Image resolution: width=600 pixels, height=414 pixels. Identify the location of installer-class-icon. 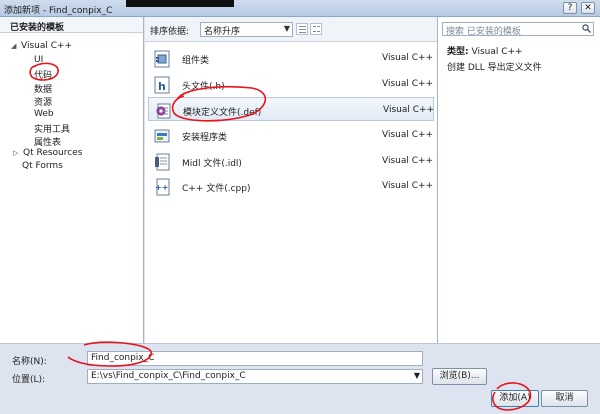
(162, 136).